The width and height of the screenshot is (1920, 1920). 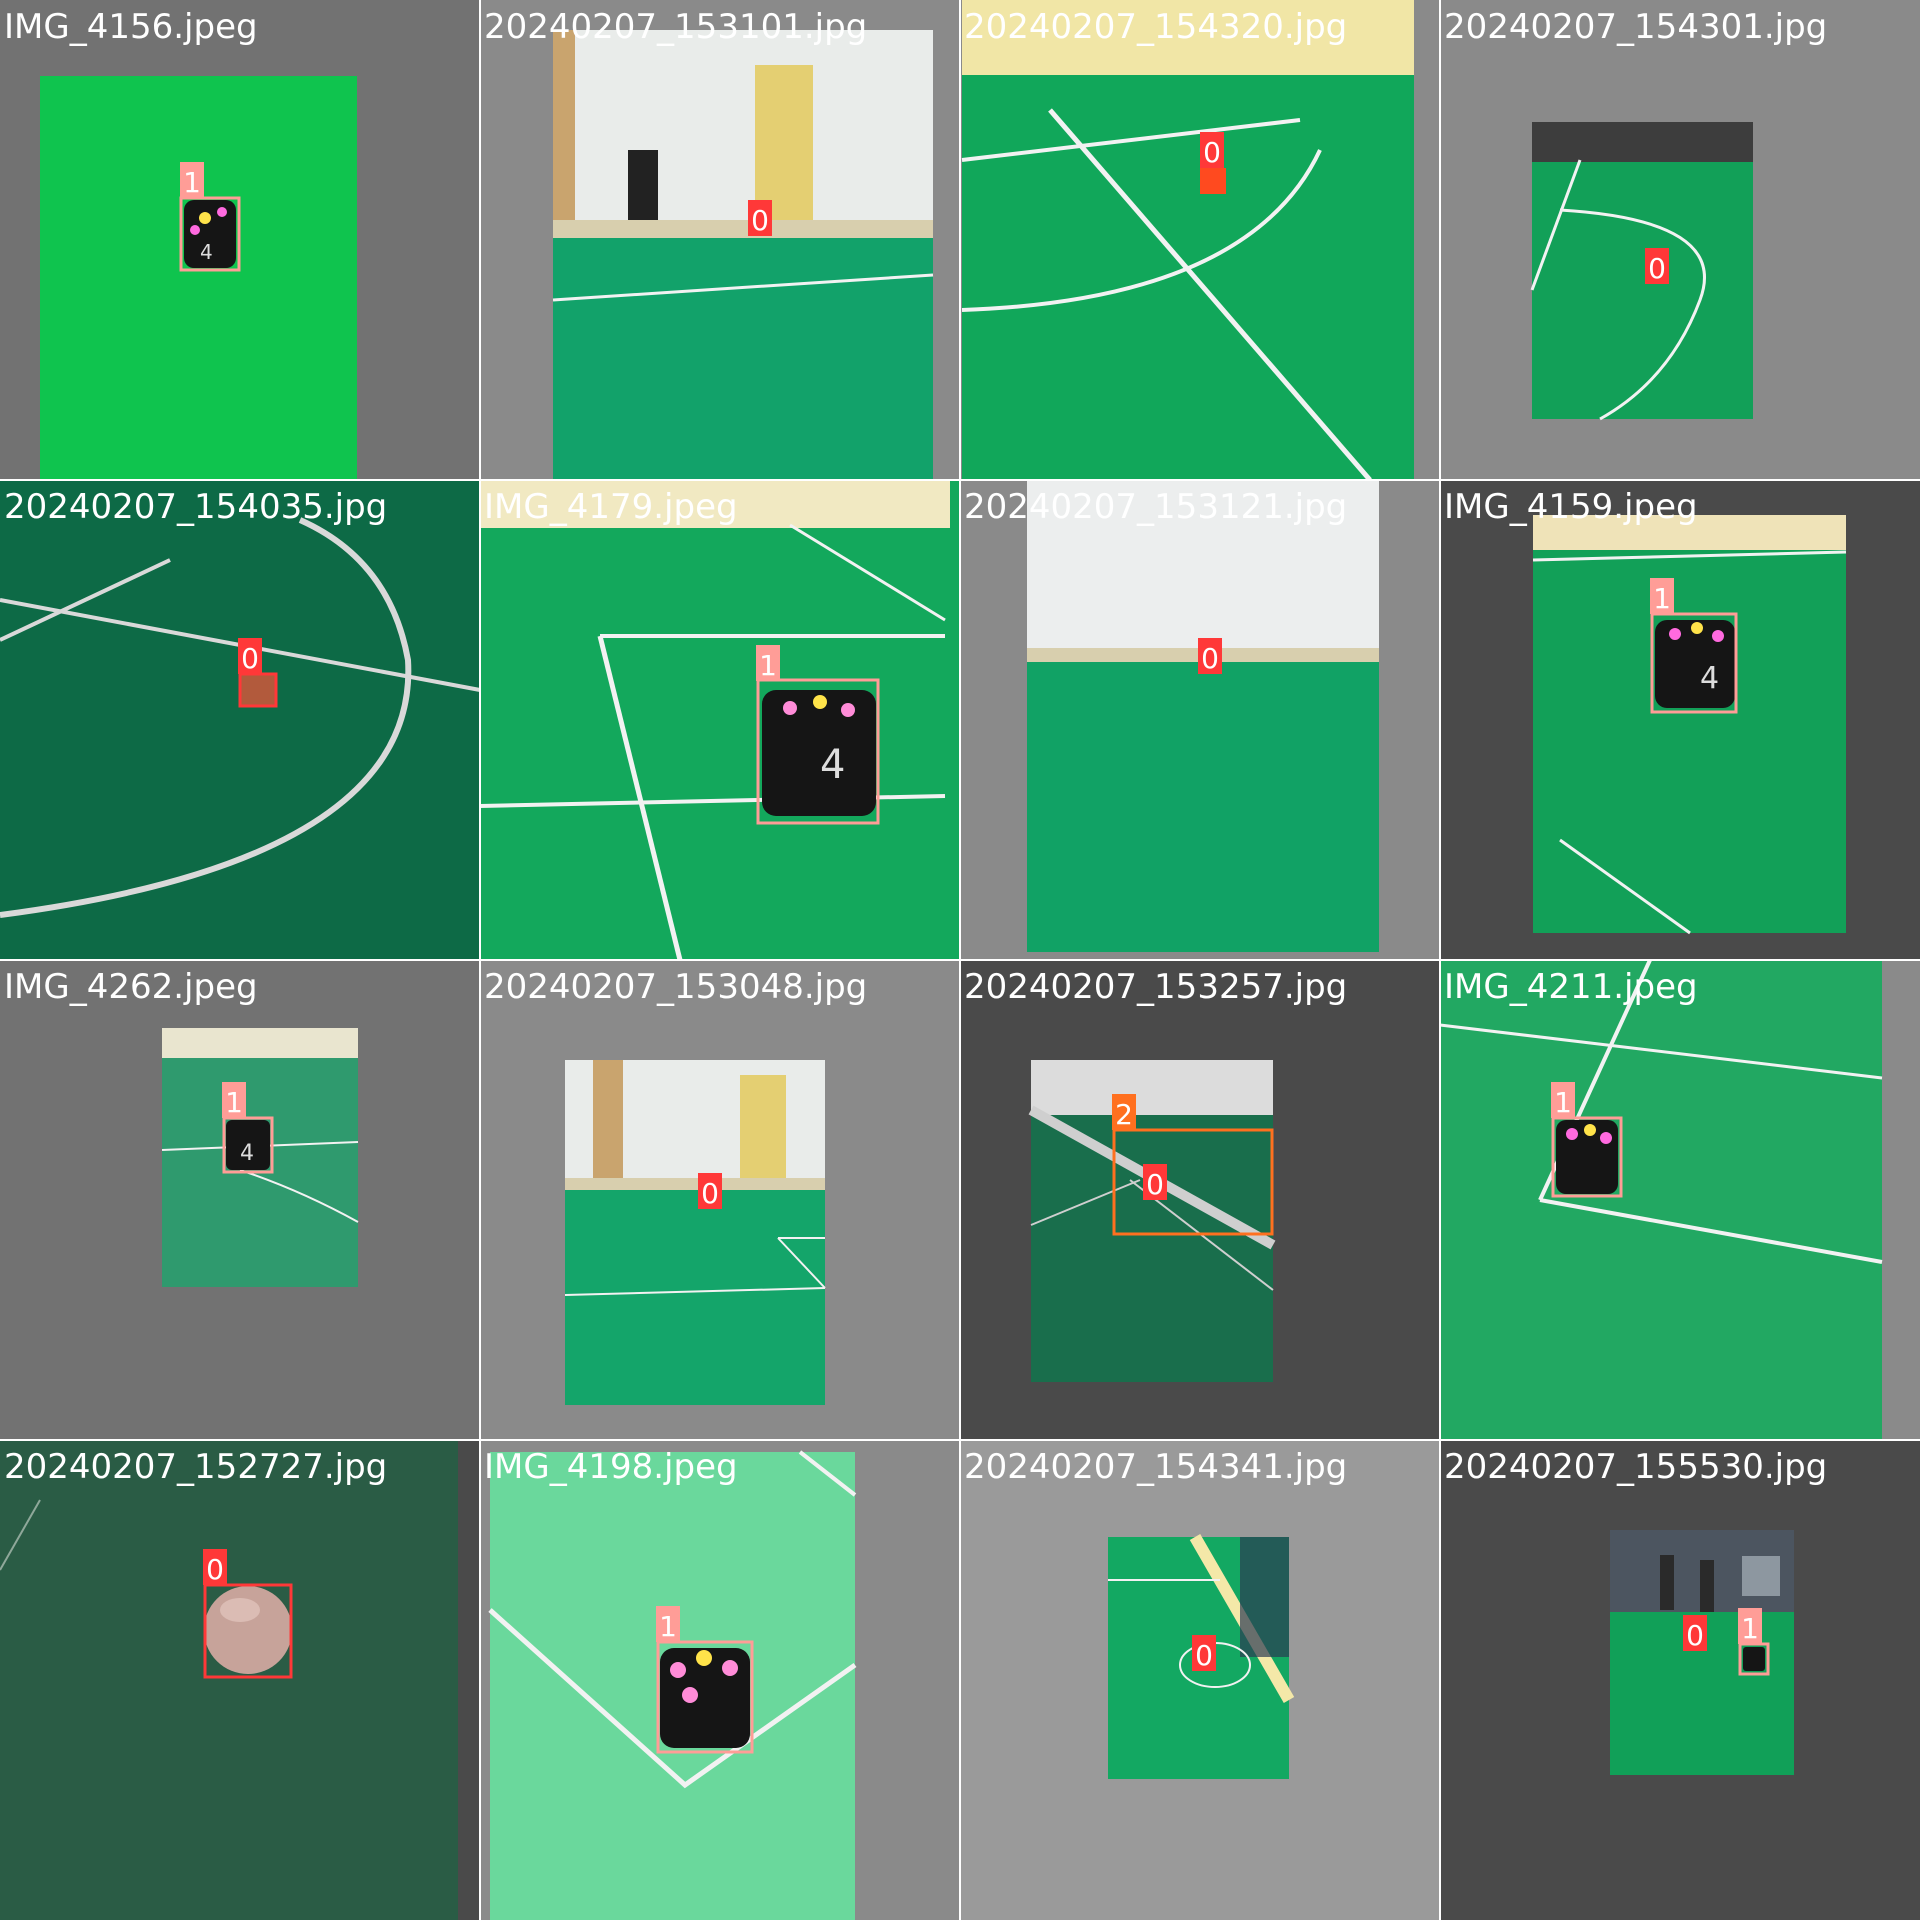 I want to click on tile-2: 0 20240207_153101.jpg, so click(x=720, y=240).